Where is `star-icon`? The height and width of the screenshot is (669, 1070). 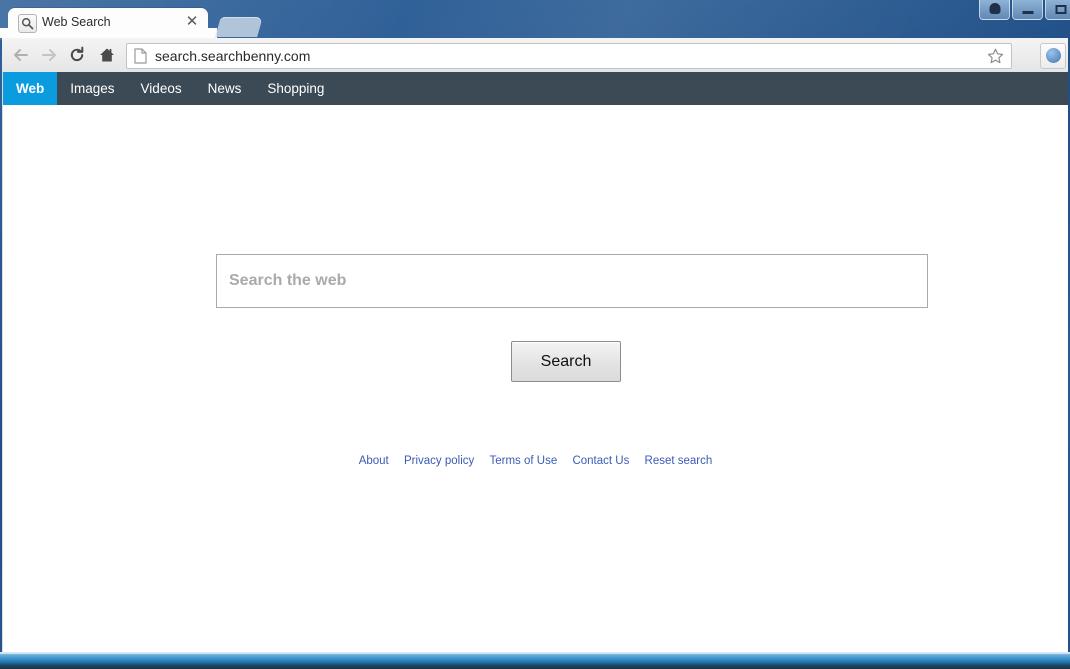 star-icon is located at coordinates (995, 58).